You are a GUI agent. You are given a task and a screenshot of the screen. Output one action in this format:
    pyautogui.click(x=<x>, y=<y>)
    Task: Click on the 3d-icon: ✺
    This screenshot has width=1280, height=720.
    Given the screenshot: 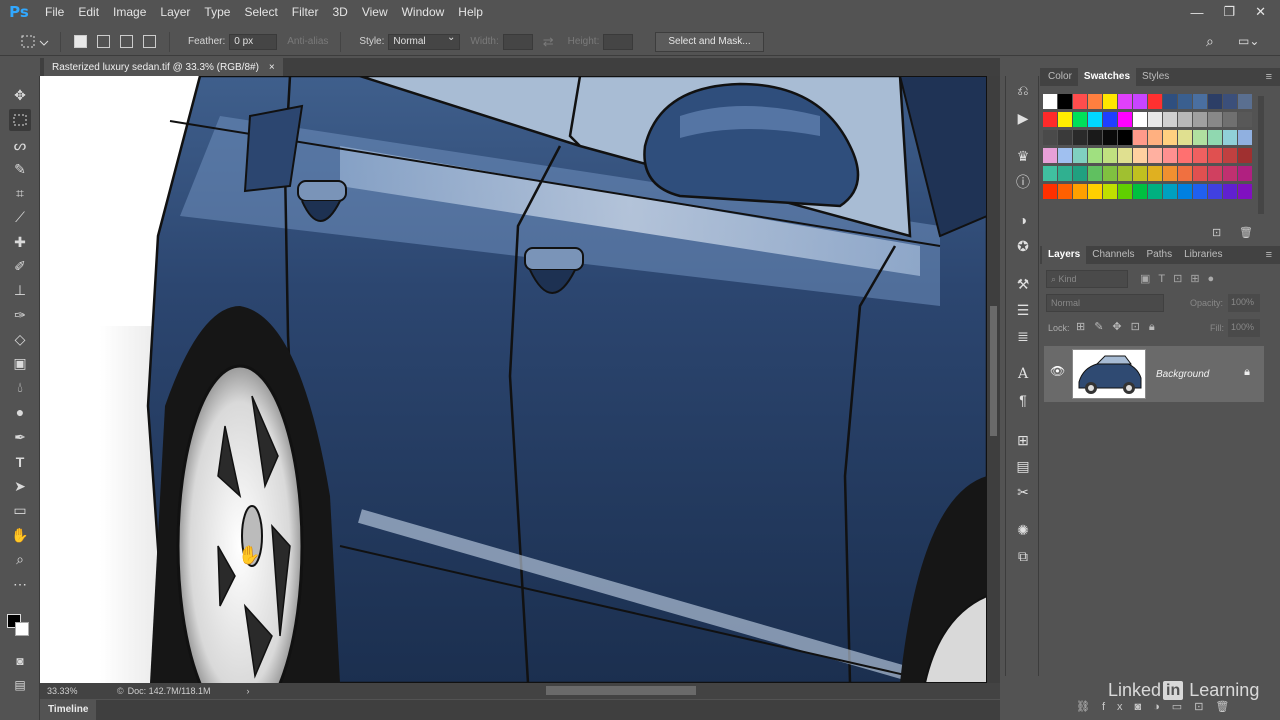 What is the action you would take?
    pyautogui.click(x=1023, y=530)
    